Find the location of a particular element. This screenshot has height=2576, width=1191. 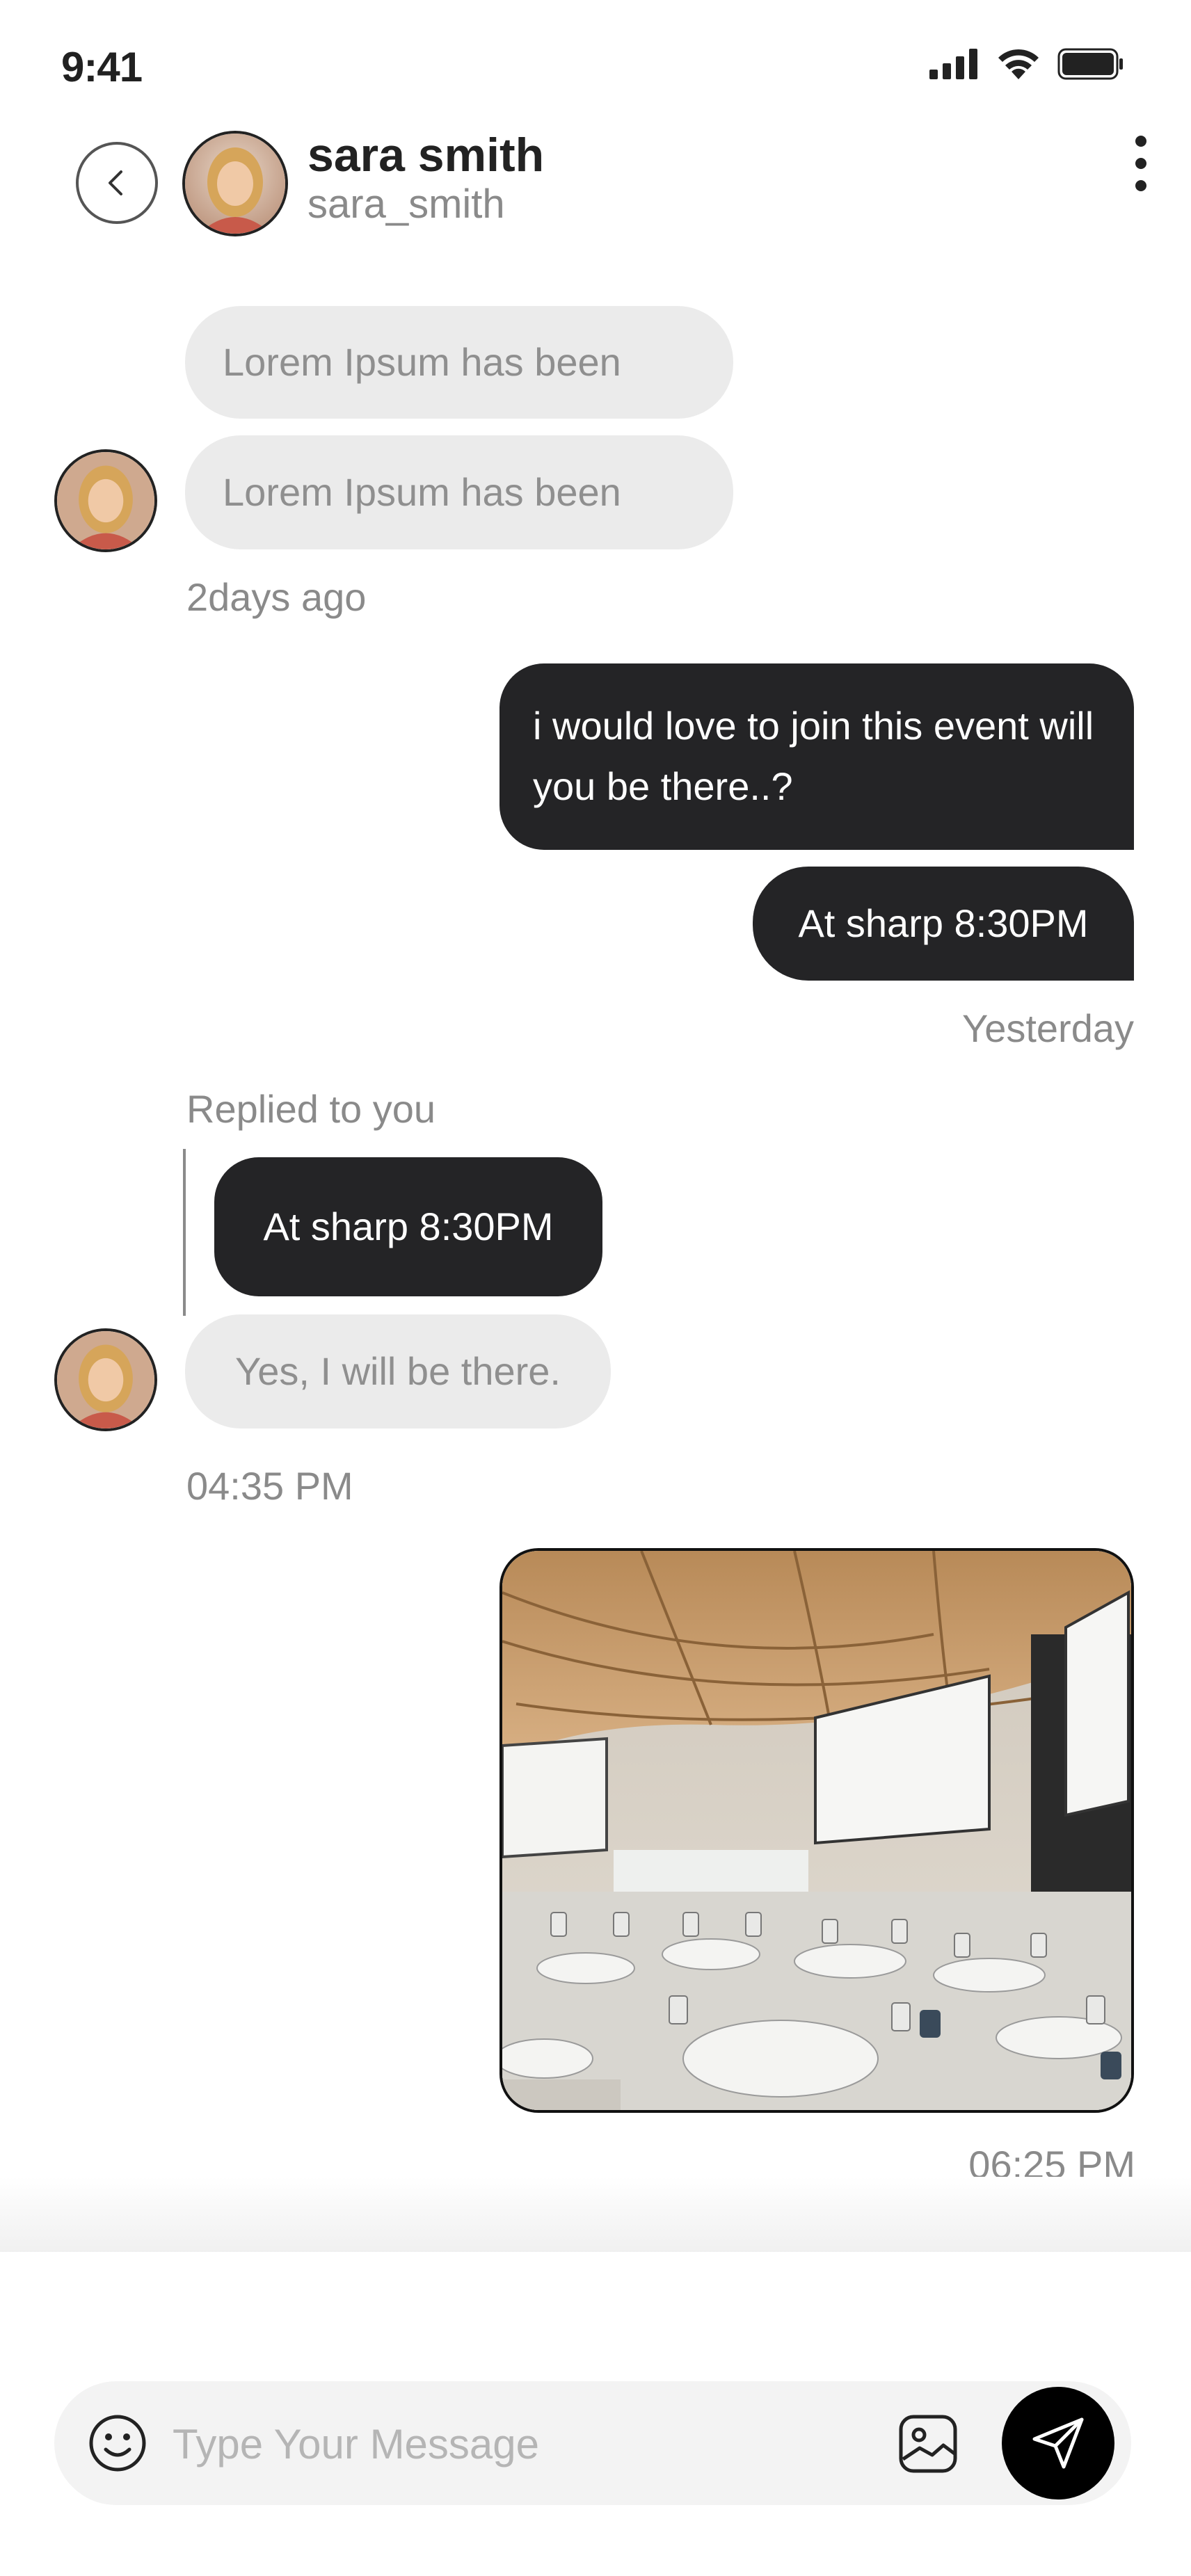

image-message is located at coordinates (816, 1830).